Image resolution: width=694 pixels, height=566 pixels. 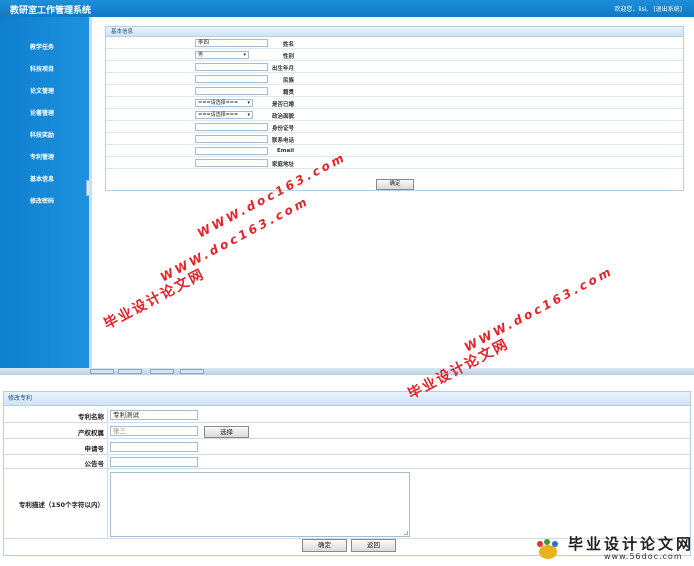 I want to click on logout-link: [退出系统], so click(x=667, y=9).